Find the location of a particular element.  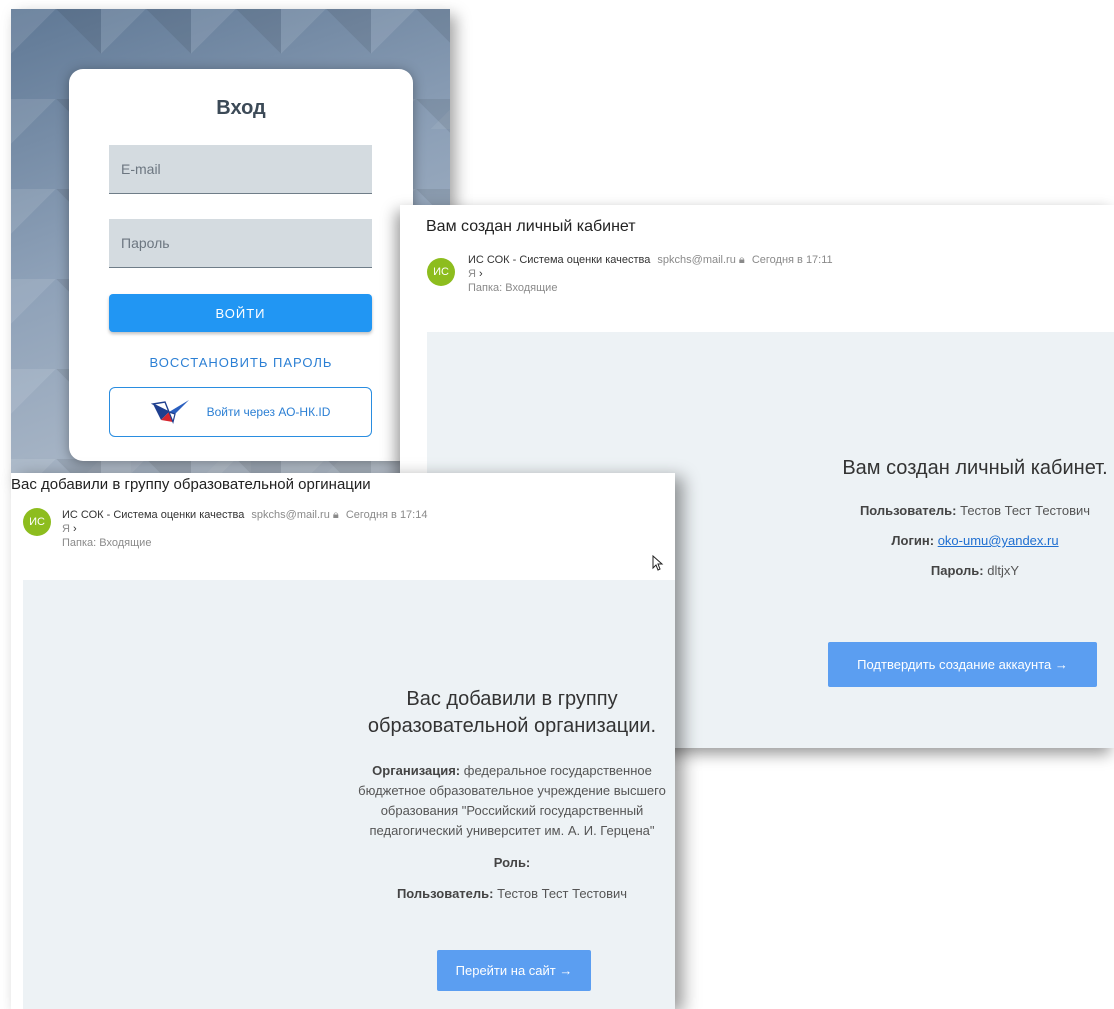

login-button: ВОЙТИ is located at coordinates (240, 313).